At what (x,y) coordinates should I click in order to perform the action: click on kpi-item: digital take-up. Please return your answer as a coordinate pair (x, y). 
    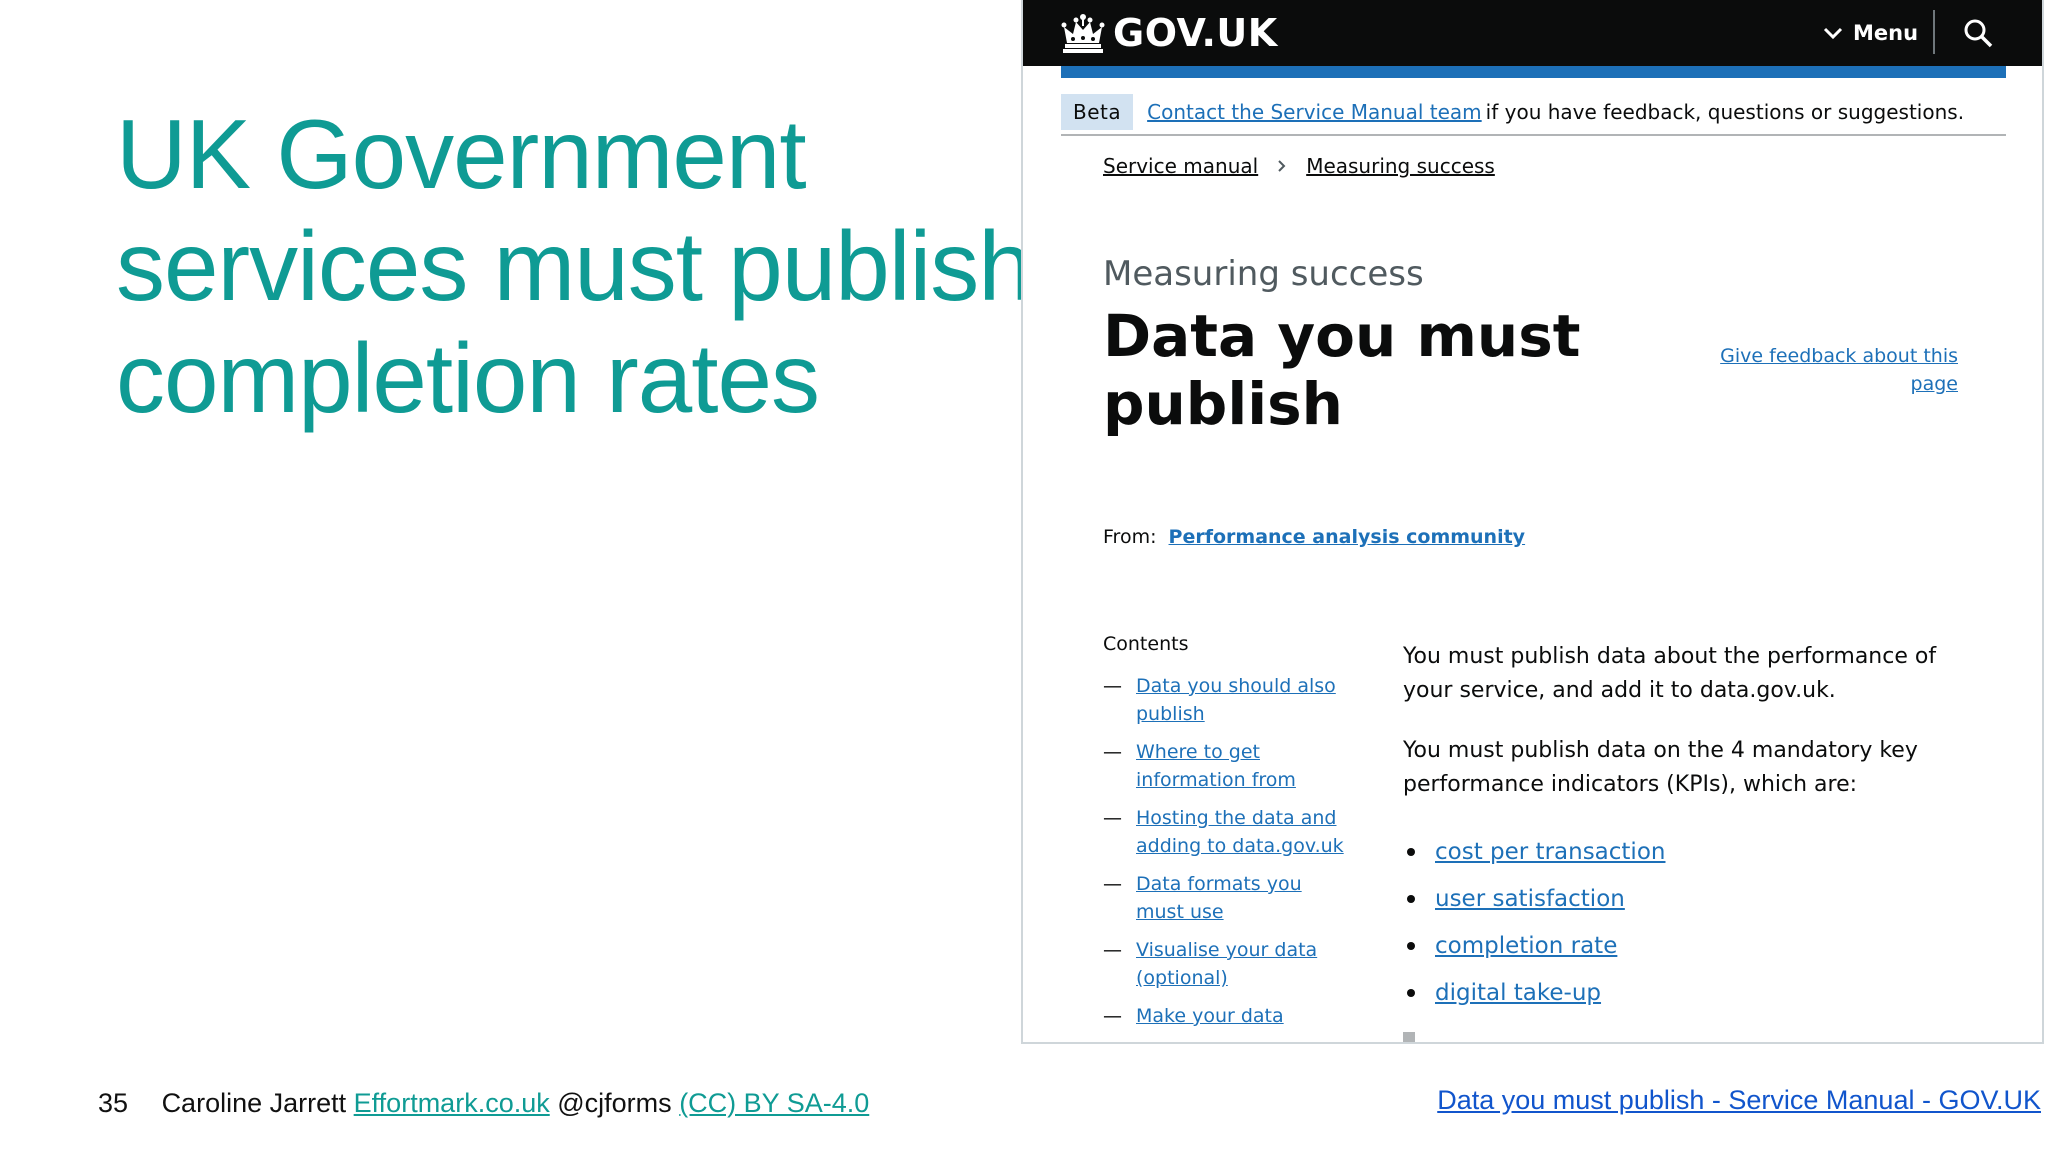
    Looking at the image, I should click on (1683, 992).